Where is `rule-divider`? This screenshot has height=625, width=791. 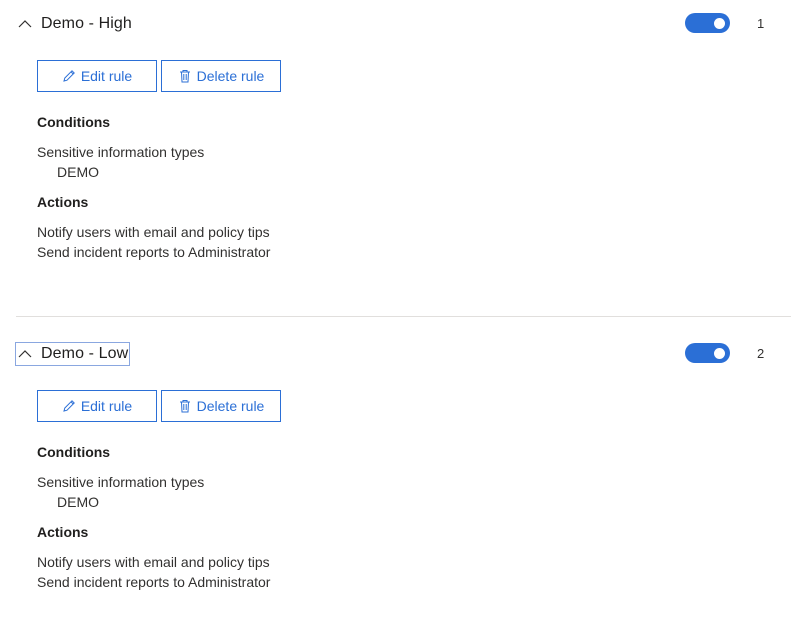
rule-divider is located at coordinates (403, 316).